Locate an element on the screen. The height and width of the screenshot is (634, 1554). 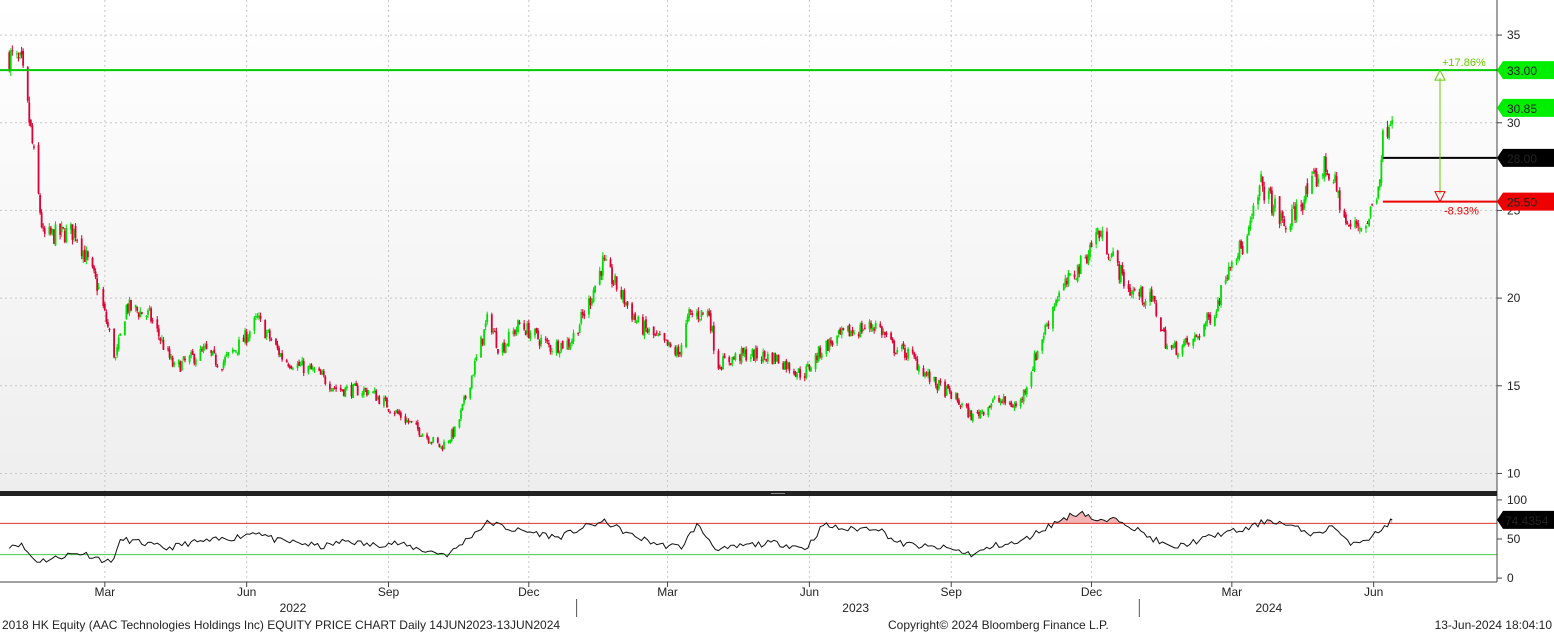
timestamp: 13-Jun-2024 18:04:10 is located at coordinates (1493, 625).